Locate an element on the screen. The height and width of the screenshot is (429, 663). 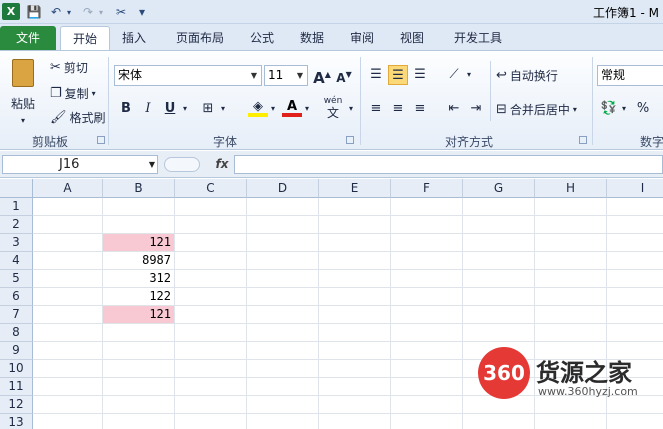
cell-i1 is located at coordinates (635, 207).